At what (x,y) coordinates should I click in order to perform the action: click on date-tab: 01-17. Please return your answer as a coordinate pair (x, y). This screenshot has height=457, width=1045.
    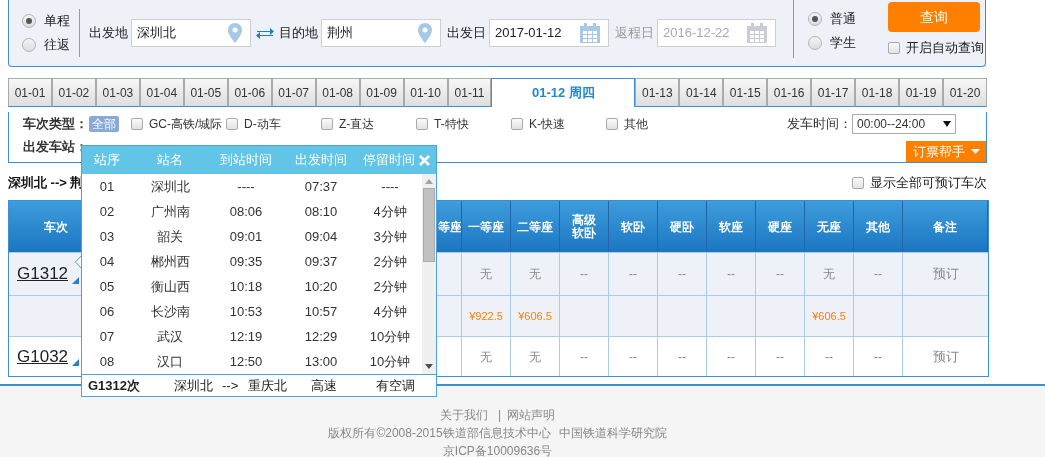
    Looking at the image, I should click on (833, 92).